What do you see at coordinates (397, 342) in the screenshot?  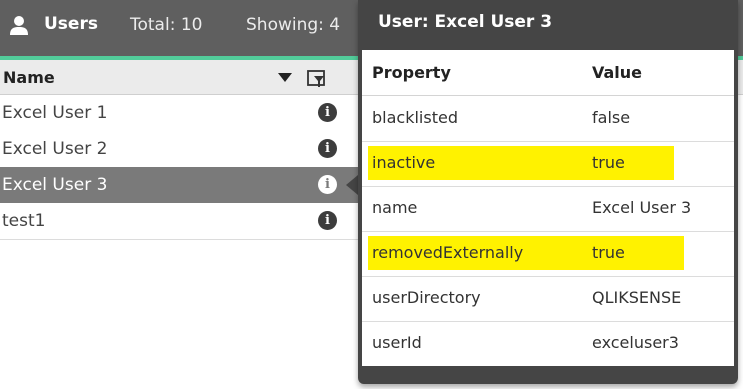 I see `property-name: userId` at bounding box center [397, 342].